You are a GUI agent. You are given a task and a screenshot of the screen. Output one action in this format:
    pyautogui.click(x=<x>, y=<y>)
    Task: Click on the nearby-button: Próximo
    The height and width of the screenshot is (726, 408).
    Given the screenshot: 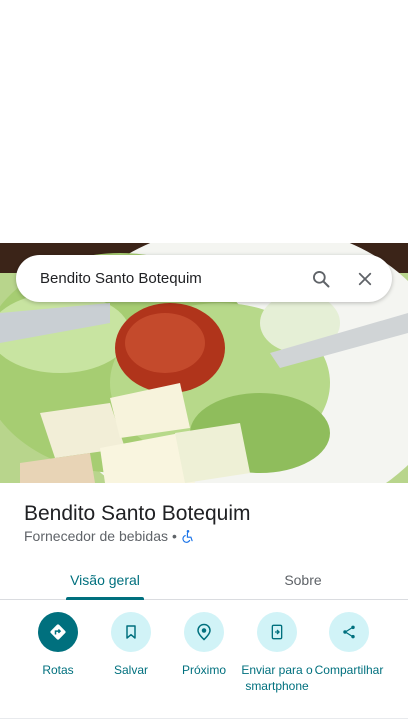 What is the action you would take?
    pyautogui.click(x=204, y=645)
    